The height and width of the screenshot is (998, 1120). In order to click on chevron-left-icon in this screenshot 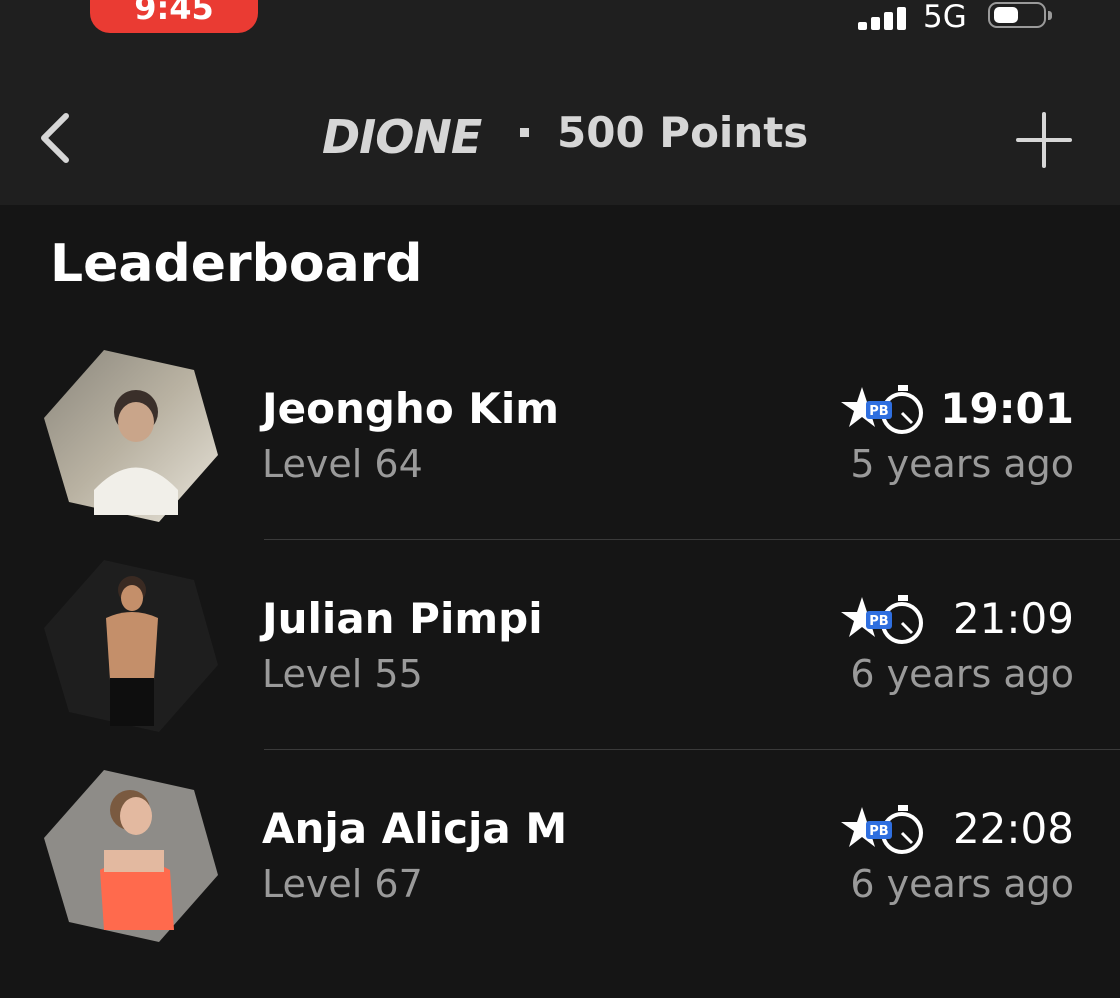, I will do `click(55, 138)`.